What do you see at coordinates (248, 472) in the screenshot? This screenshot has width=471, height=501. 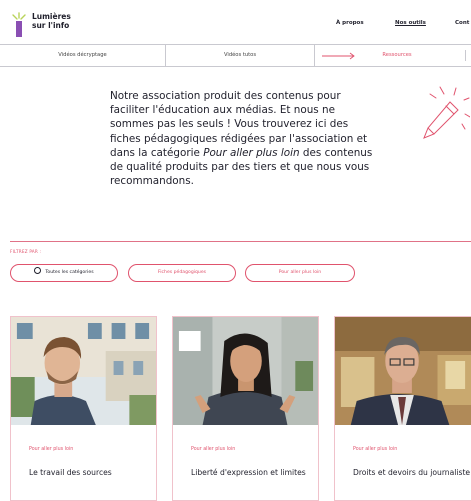 I see `card-title: Liberté d'expression et limites` at bounding box center [248, 472].